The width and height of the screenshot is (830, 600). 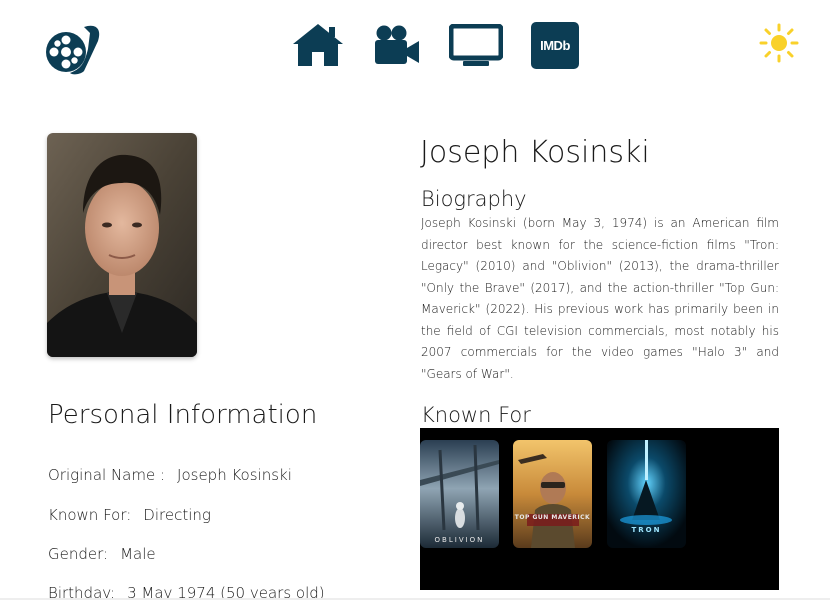 I want to click on personal-info-title: Personal Information, so click(x=183, y=415).